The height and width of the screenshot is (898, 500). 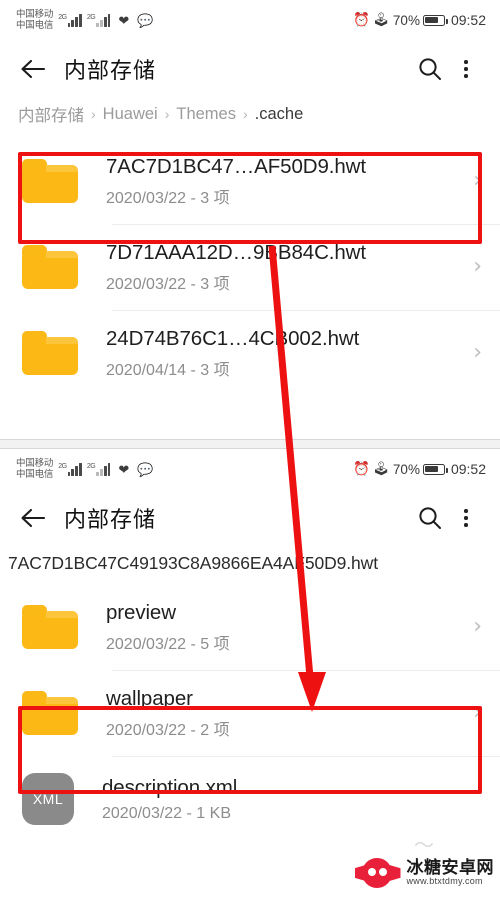 What do you see at coordinates (236, 166) in the screenshot?
I see `file-name: 7AC7D1BC47…AF50D9.hwt` at bounding box center [236, 166].